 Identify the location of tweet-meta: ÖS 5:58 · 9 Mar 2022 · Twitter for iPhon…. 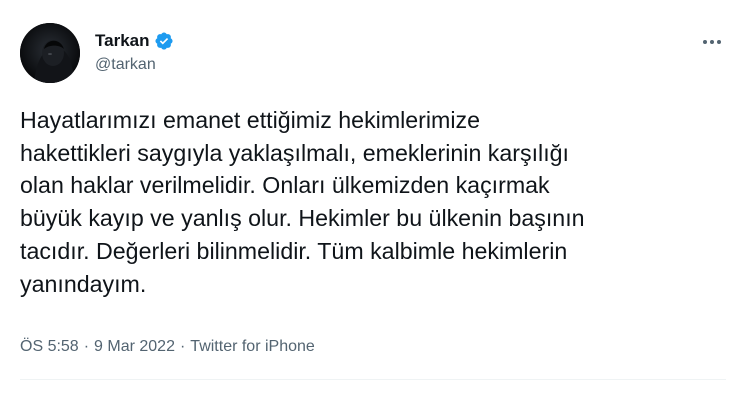
(167, 347).